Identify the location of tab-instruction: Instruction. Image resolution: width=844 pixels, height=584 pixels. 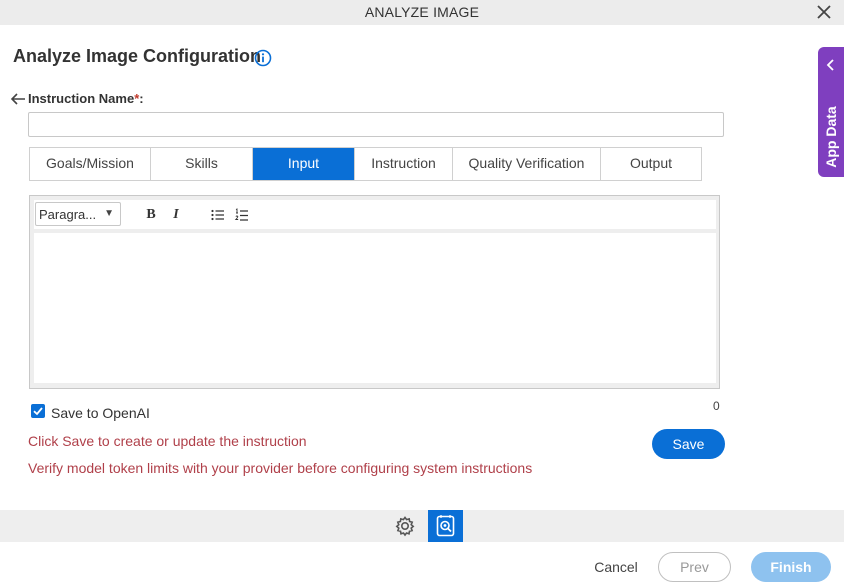
(404, 164).